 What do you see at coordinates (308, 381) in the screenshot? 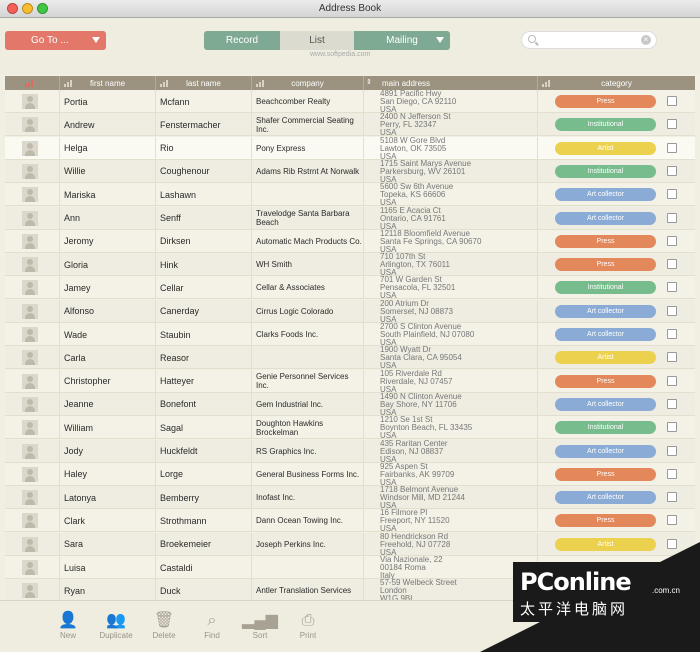
I see `company-cell: Genie Personnel Services Inc.` at bounding box center [308, 381].